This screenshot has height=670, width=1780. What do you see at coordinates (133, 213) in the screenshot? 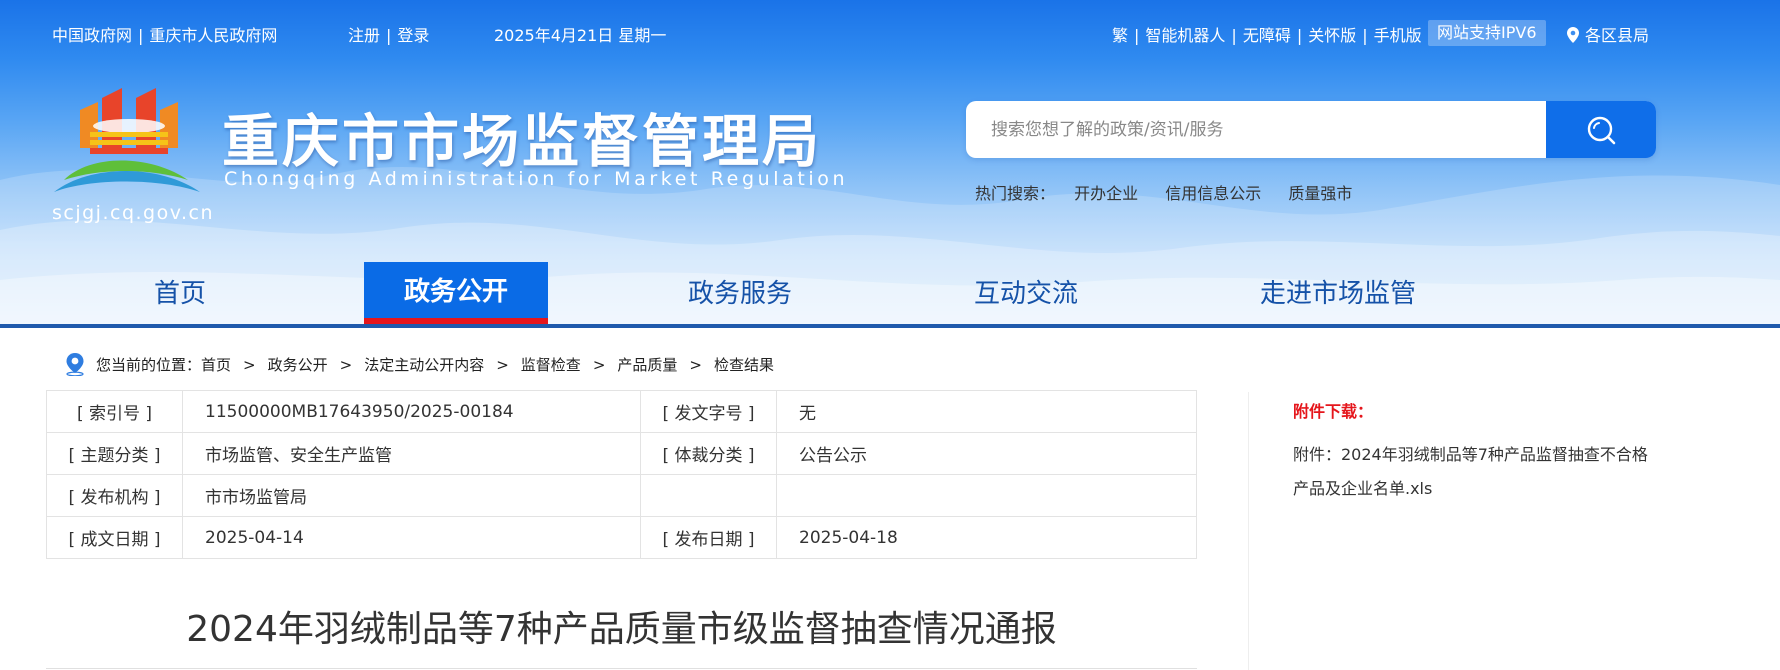
I see `site-domain: scjgj.cq.gov.cn` at bounding box center [133, 213].